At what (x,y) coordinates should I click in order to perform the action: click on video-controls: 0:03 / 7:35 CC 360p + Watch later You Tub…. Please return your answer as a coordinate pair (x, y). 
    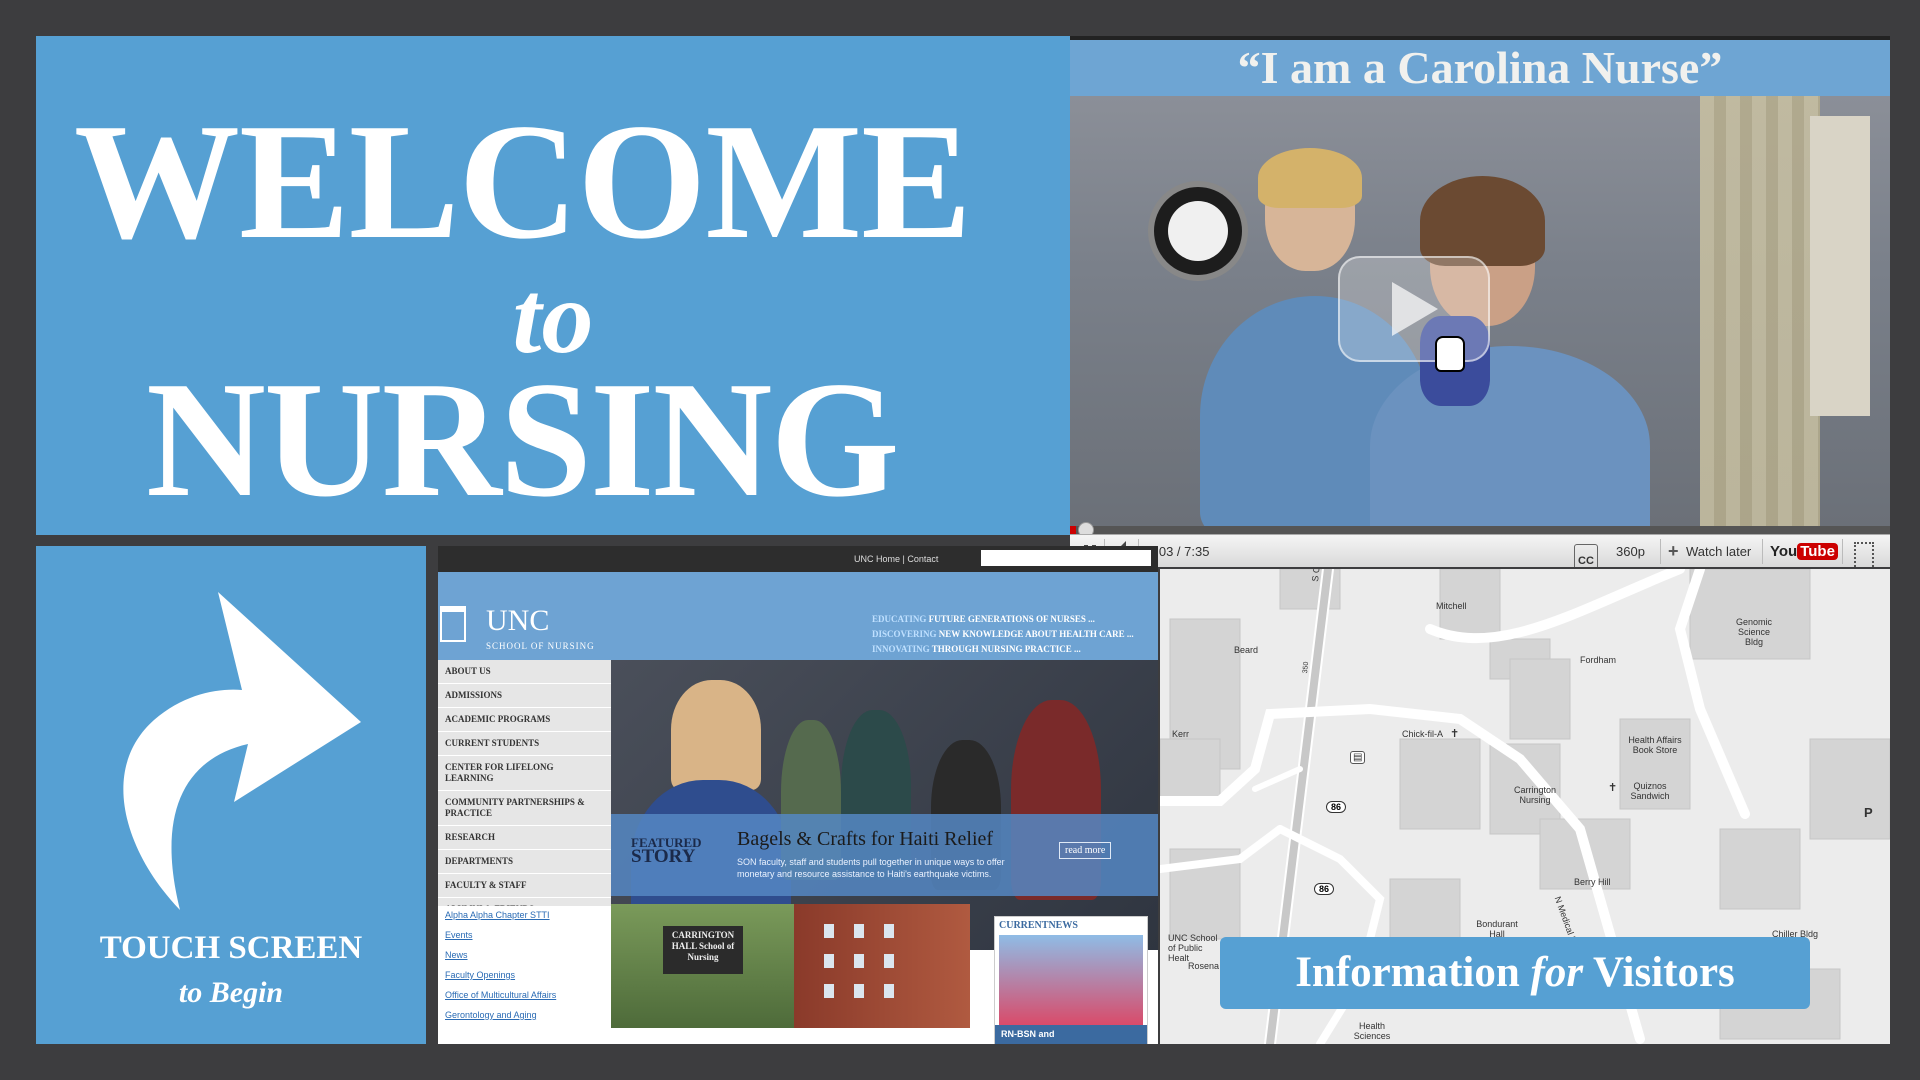
    Looking at the image, I should click on (1480, 550).